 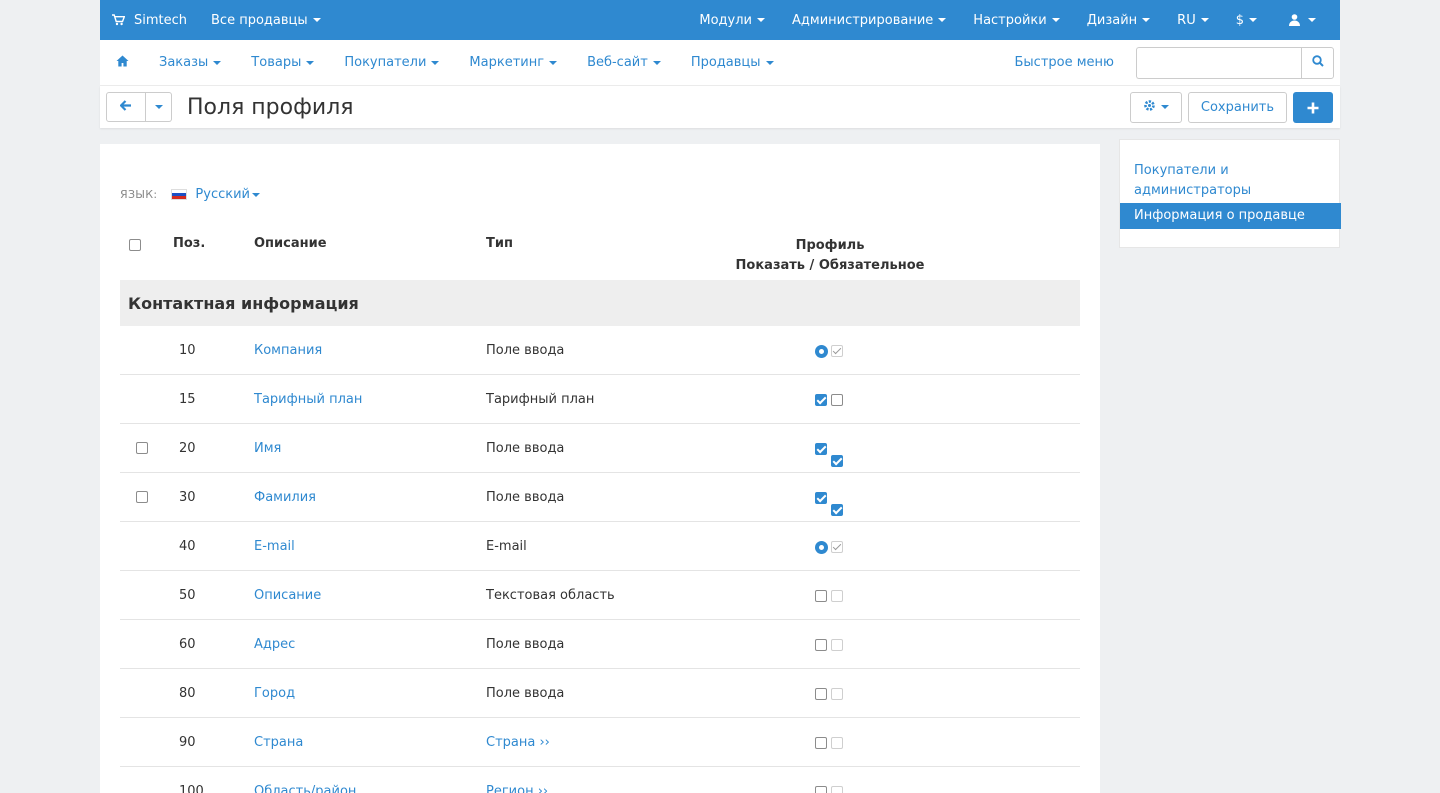 What do you see at coordinates (600, 693) in the screenshot?
I see `table-row: 80 Город Поле ввода` at bounding box center [600, 693].